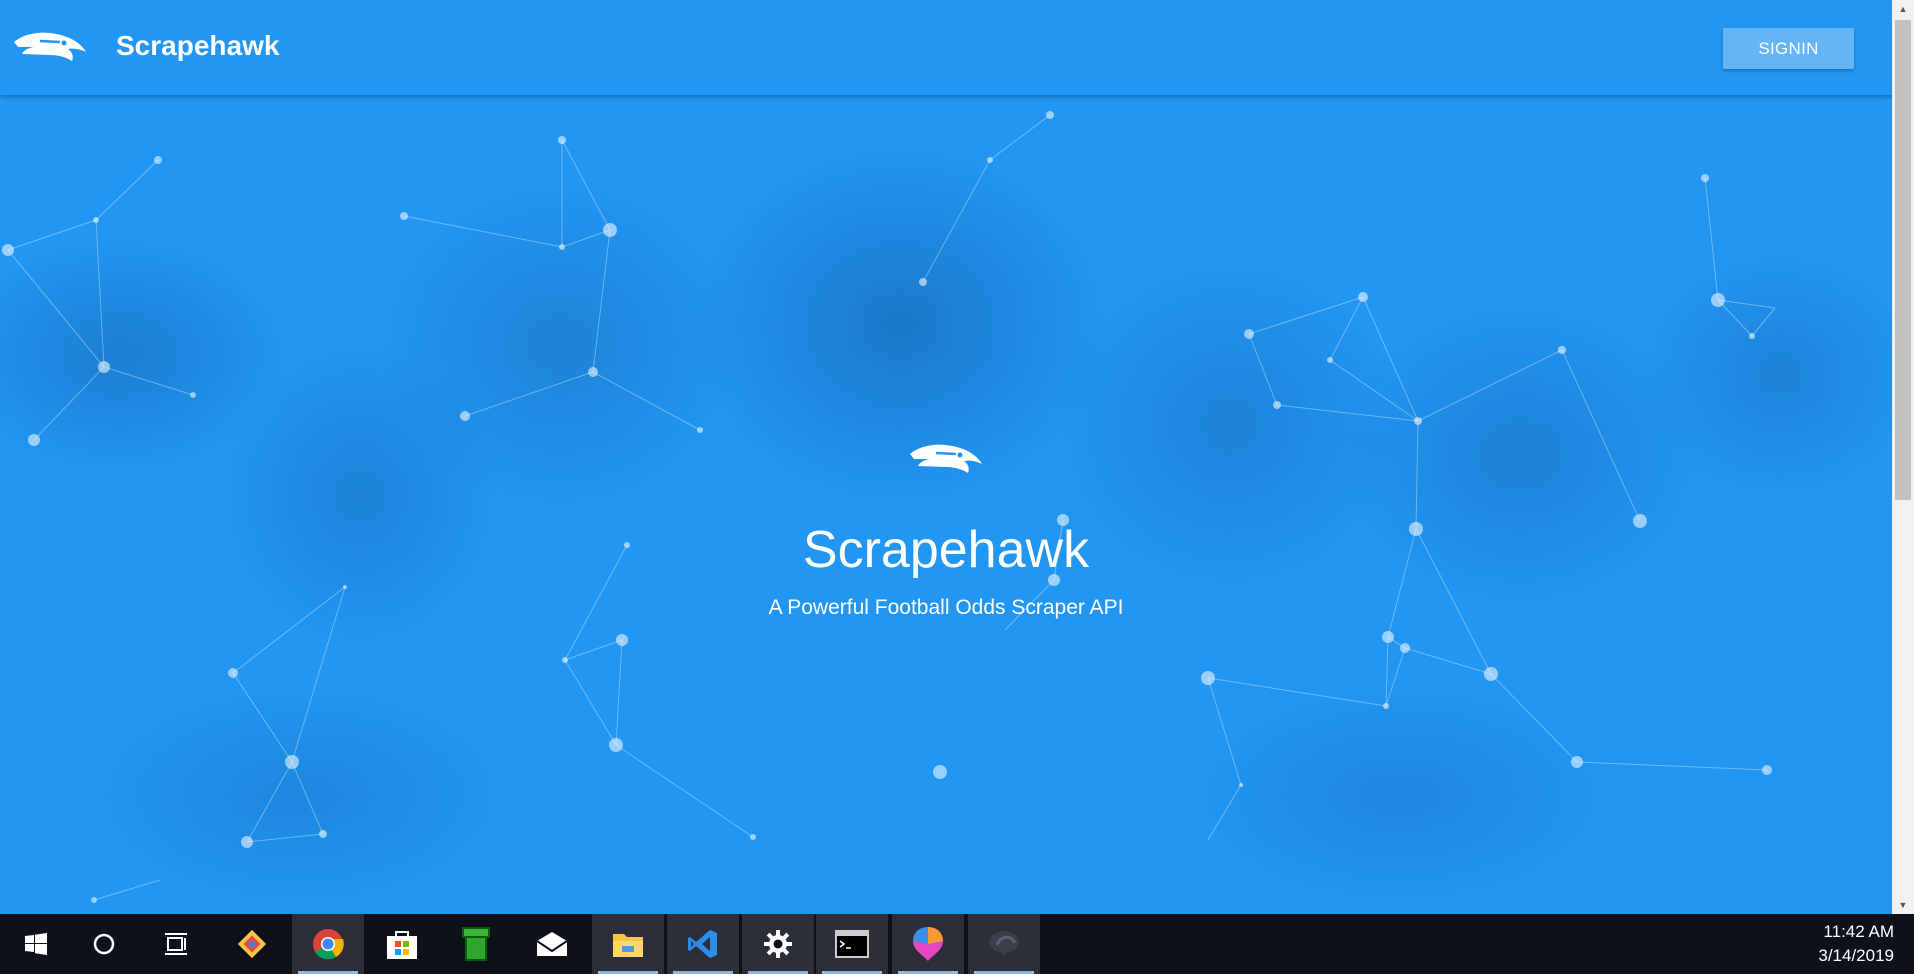 This screenshot has width=1914, height=974. Describe the element at coordinates (476, 944) in the screenshot. I see `green-pipe-app-icon` at that location.